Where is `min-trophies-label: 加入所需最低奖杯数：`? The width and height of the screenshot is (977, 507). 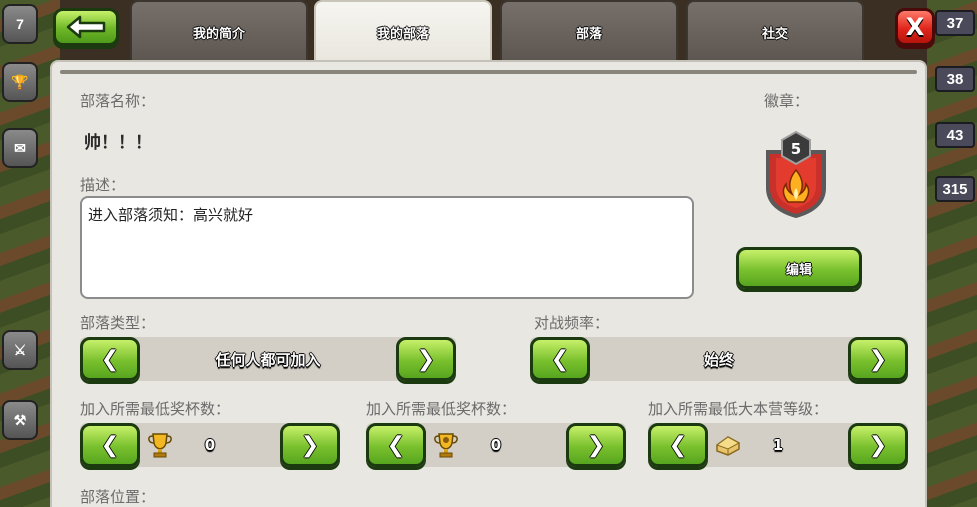 min-trophies-label: 加入所需最低奖杯数： is located at coordinates (155, 409).